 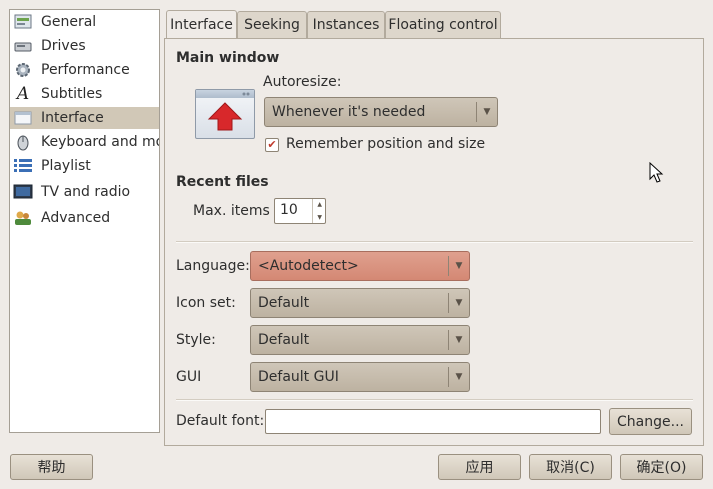 I want to click on tab-seeking: Seeking, so click(x=272, y=24).